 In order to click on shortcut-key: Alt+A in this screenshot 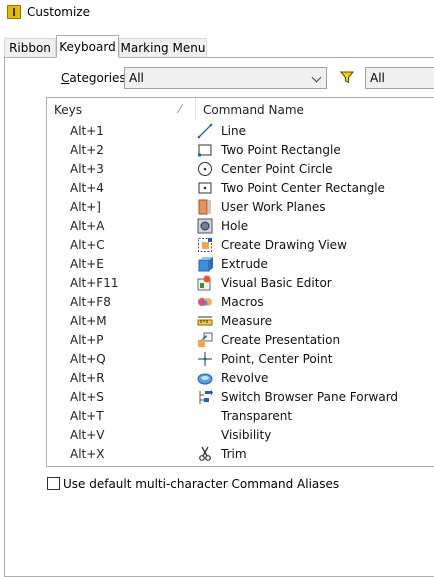, I will do `click(87, 226)`.